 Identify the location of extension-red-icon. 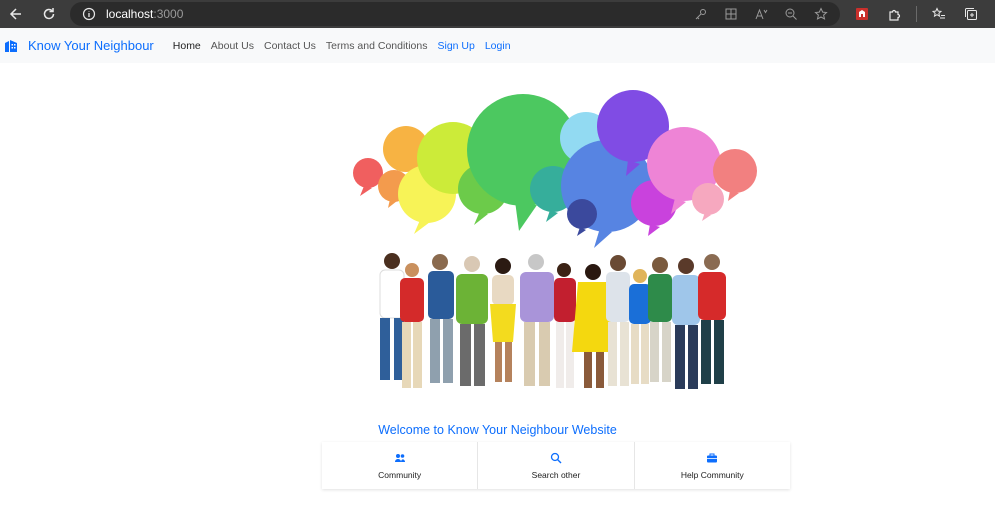
(862, 14).